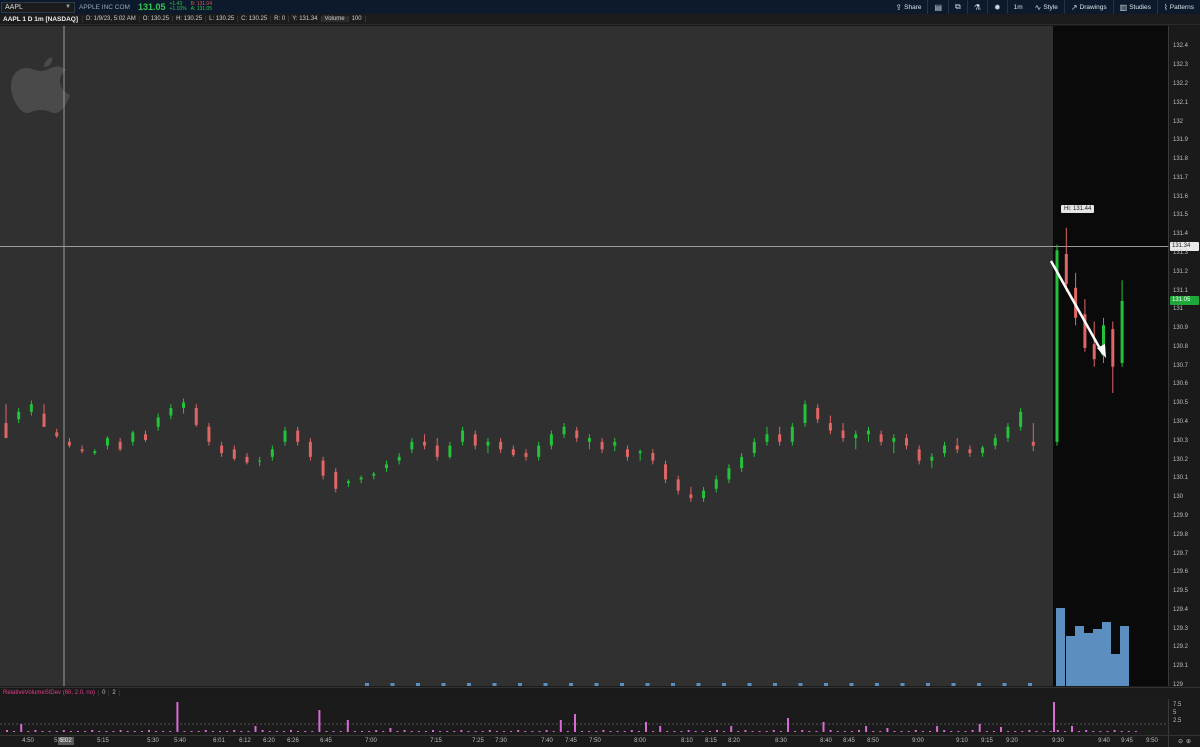 This screenshot has height=747, width=1200. What do you see at coordinates (1078, 209) in the screenshot?
I see `high-annotation: Hi: 131.44` at bounding box center [1078, 209].